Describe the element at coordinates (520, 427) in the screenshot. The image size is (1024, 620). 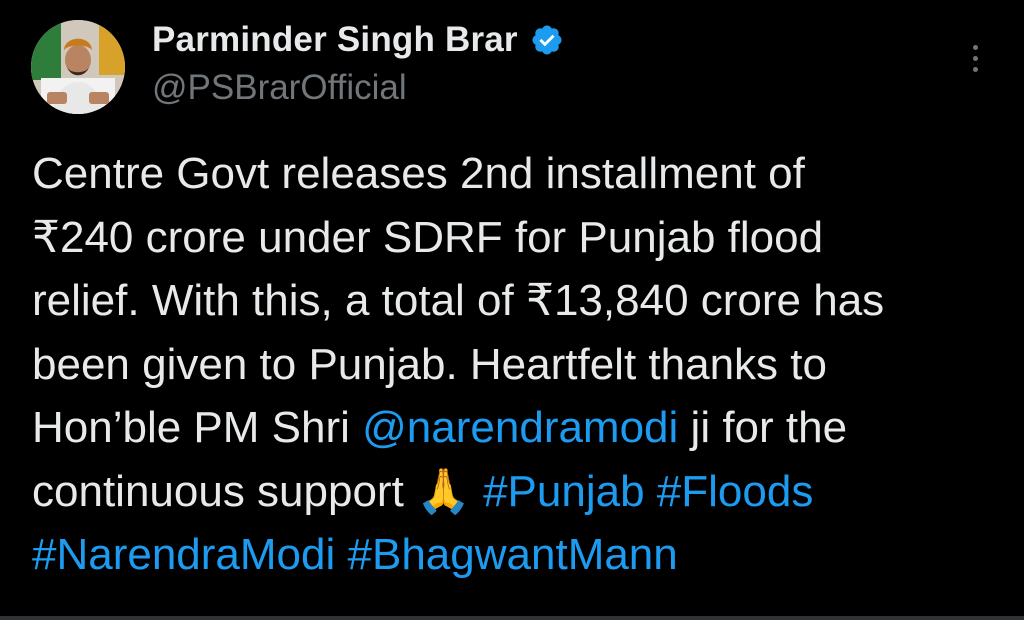
I see `mention-link: @narendramodi` at that location.